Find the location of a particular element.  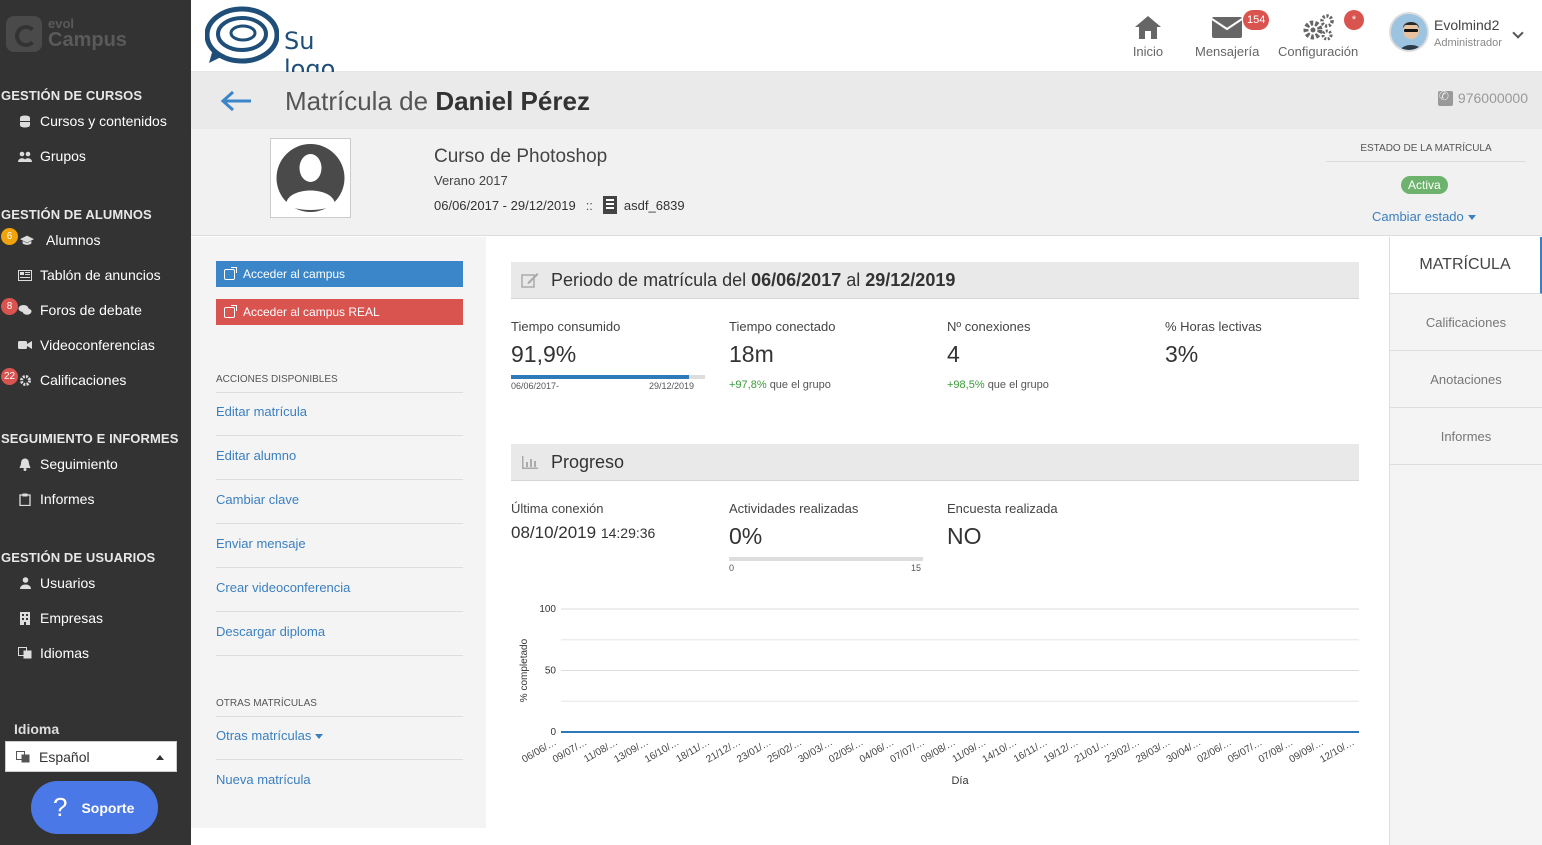

question-icon: ? is located at coordinates (60, 807).